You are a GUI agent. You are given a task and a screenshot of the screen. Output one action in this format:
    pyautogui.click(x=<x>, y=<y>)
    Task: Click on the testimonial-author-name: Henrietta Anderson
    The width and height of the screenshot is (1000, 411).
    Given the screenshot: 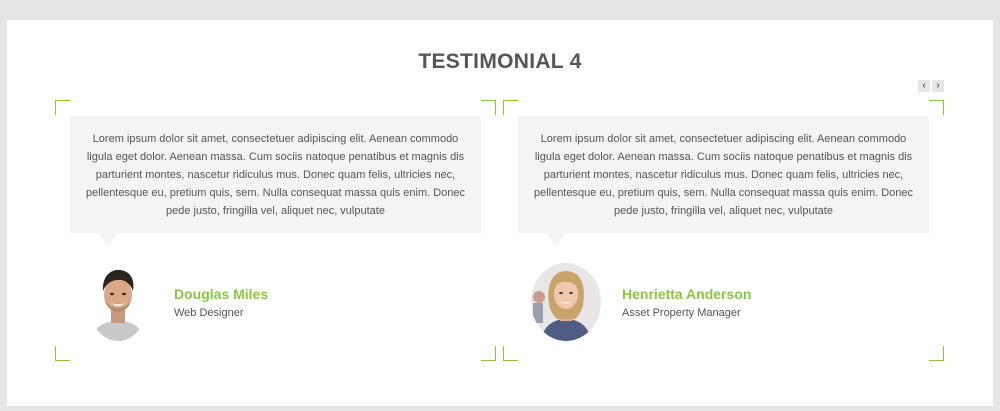 What is the action you would take?
    pyautogui.click(x=687, y=294)
    